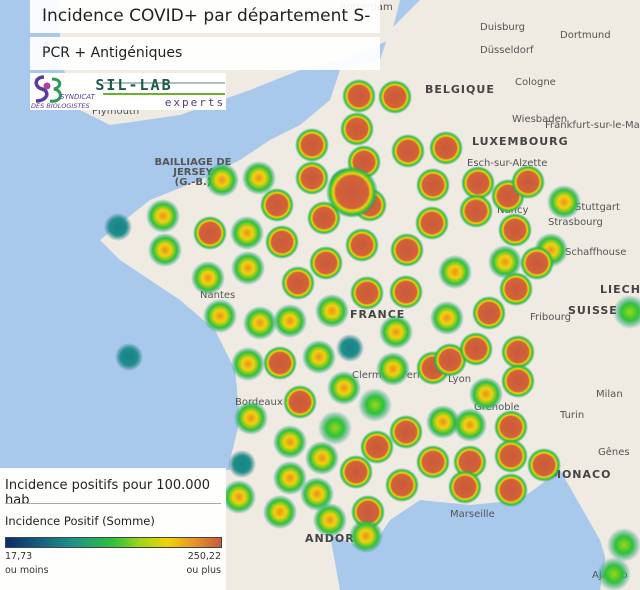 The height and width of the screenshot is (590, 640). I want to click on city-label: Fribourg, so click(550, 317).